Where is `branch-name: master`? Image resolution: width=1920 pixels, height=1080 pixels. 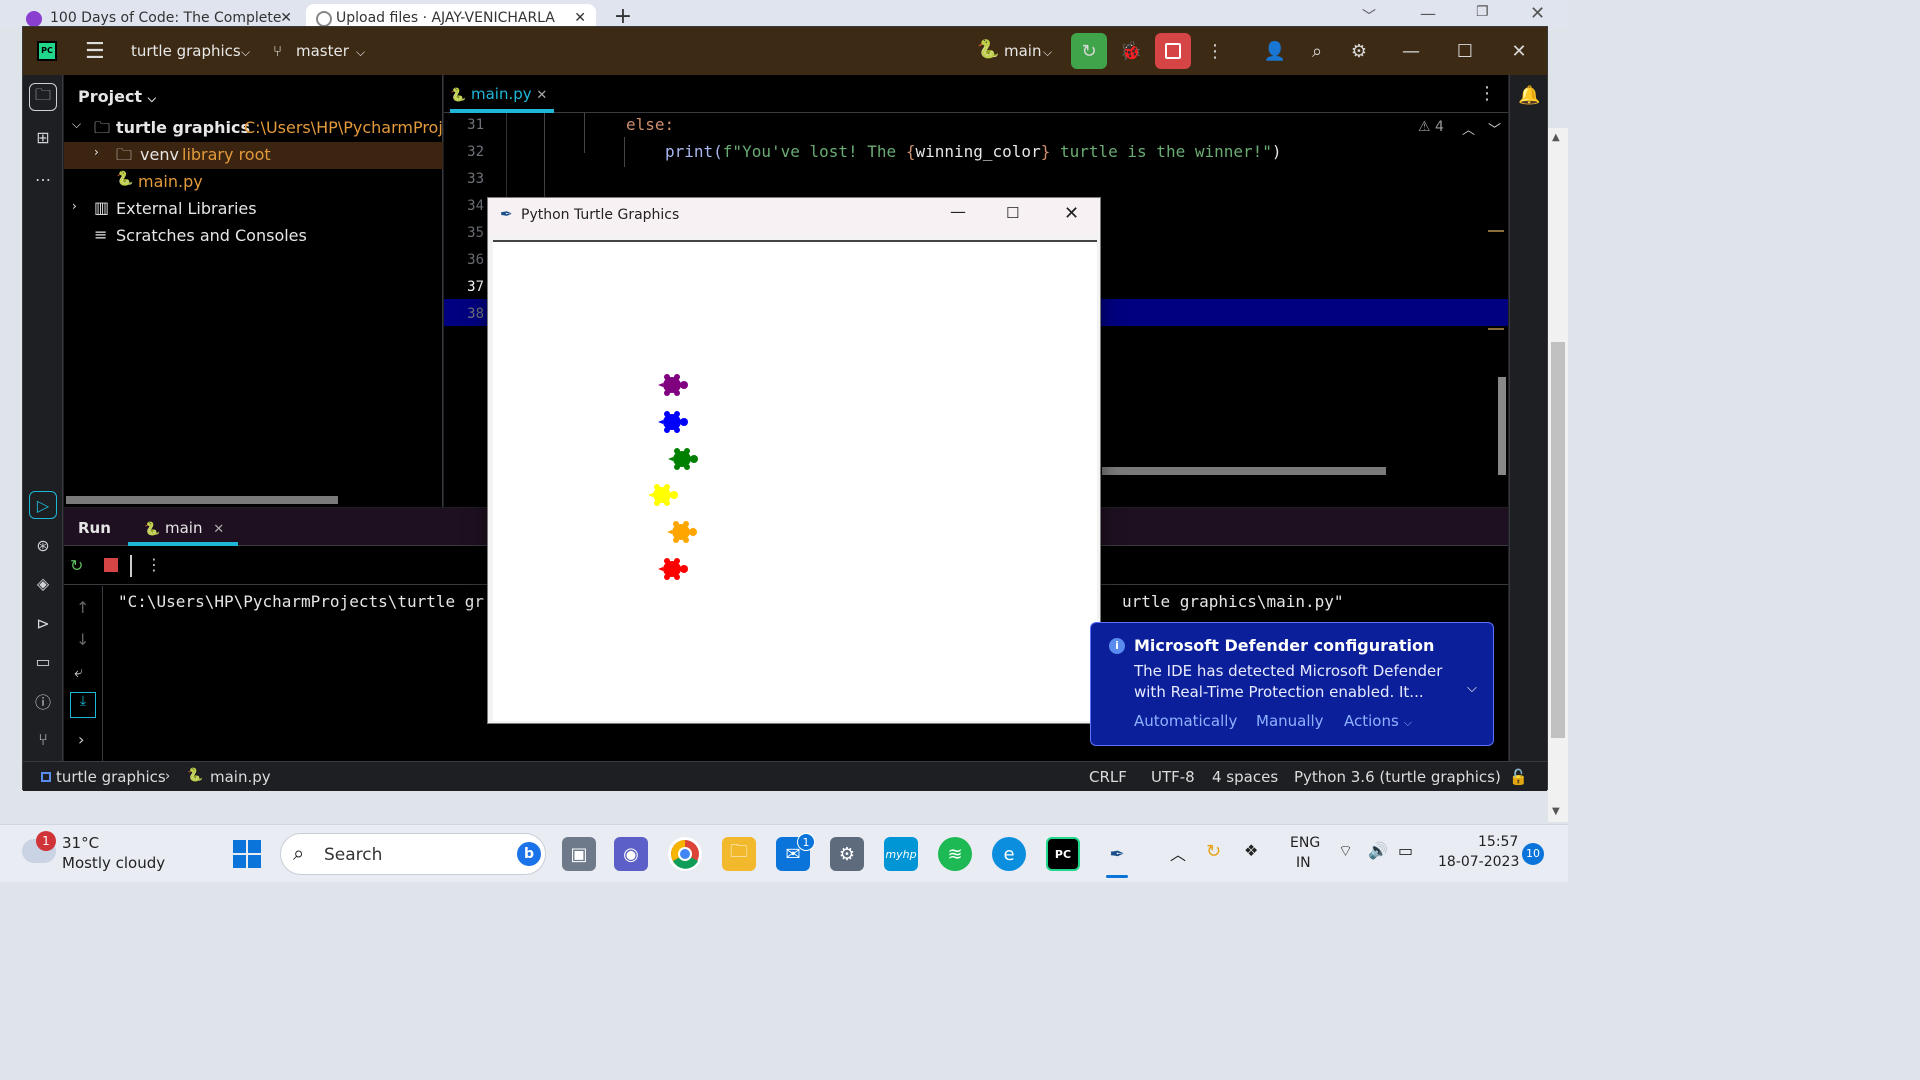 branch-name: master is located at coordinates (322, 51).